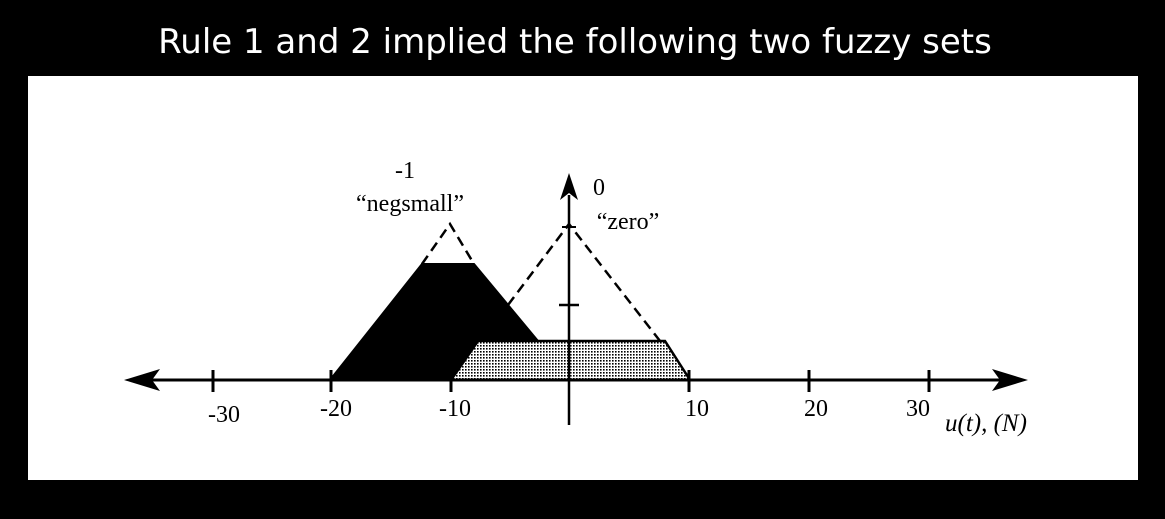 The height and width of the screenshot is (519, 1165). I want to click on tick-label: 20, so click(816, 409).